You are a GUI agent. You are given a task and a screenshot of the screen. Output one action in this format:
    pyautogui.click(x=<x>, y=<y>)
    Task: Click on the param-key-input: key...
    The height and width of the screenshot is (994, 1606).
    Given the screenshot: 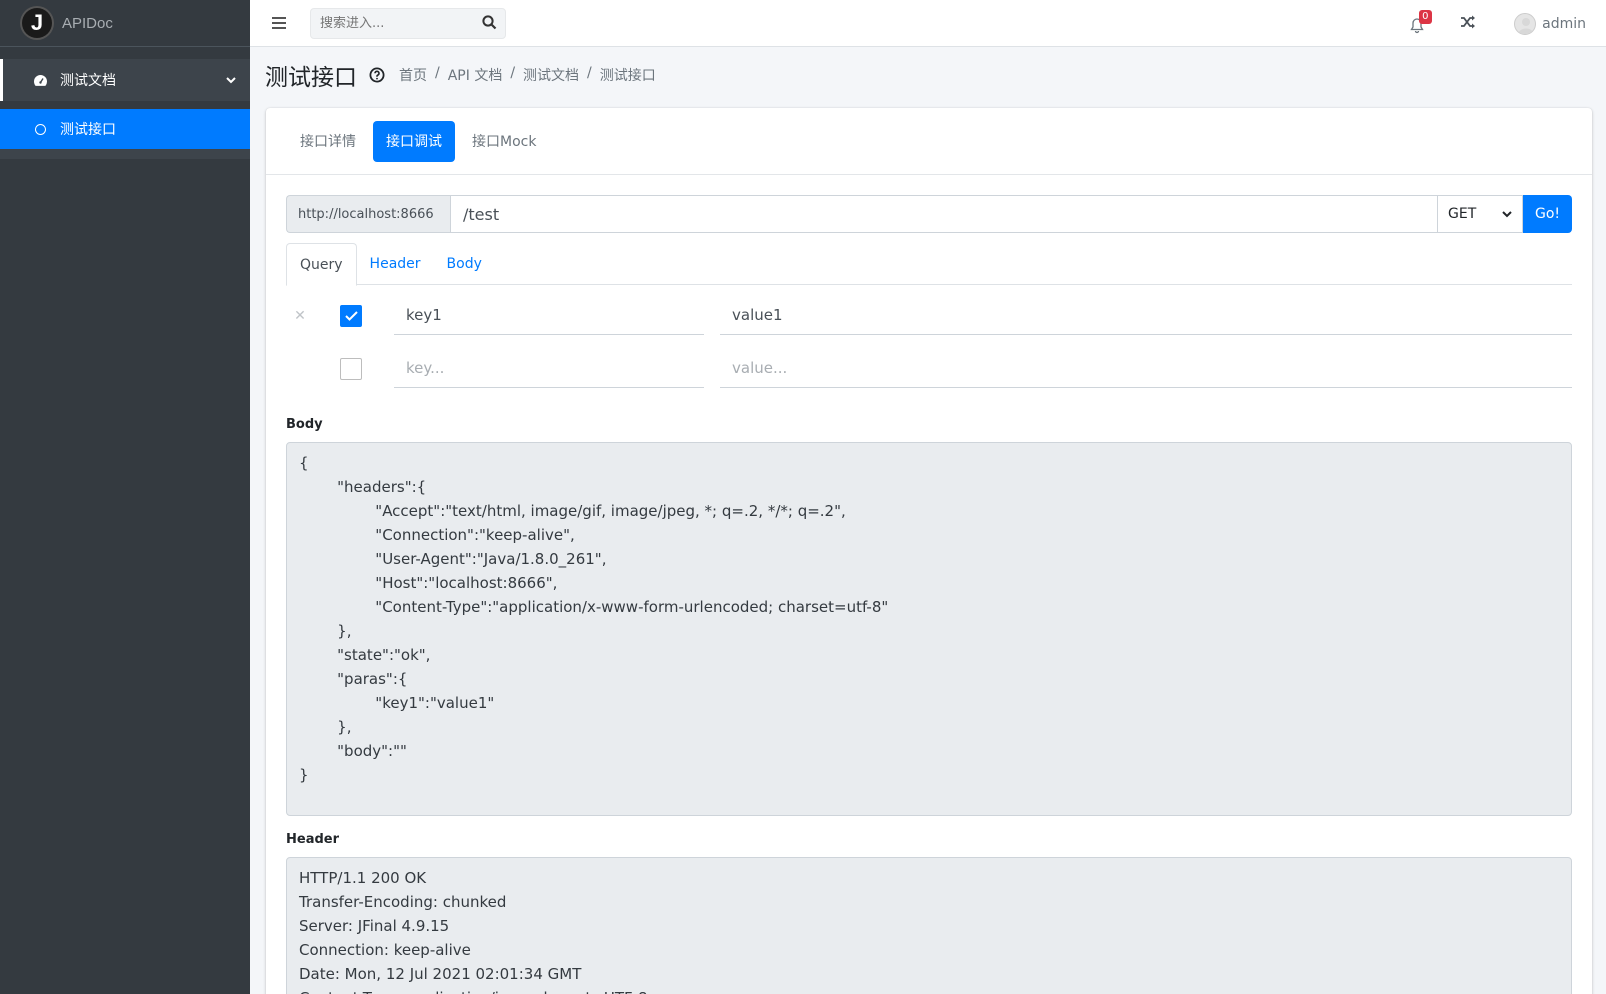 What is the action you would take?
    pyautogui.click(x=549, y=369)
    